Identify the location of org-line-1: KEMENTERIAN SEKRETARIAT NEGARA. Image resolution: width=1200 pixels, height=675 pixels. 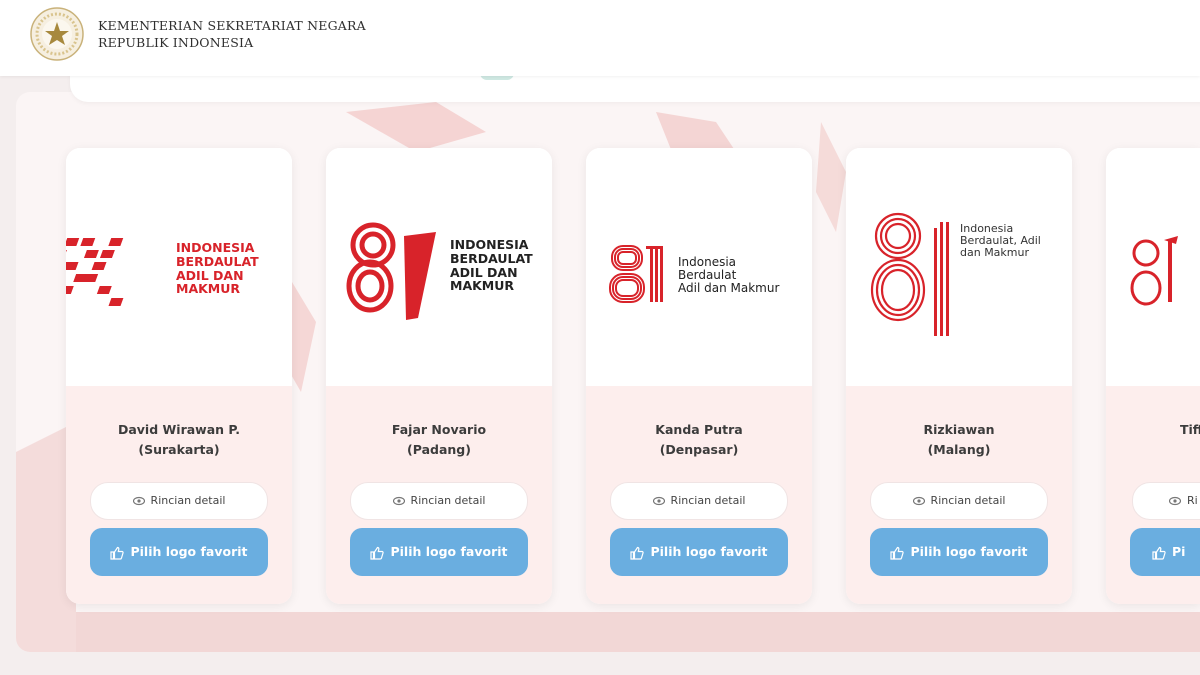
(232, 25).